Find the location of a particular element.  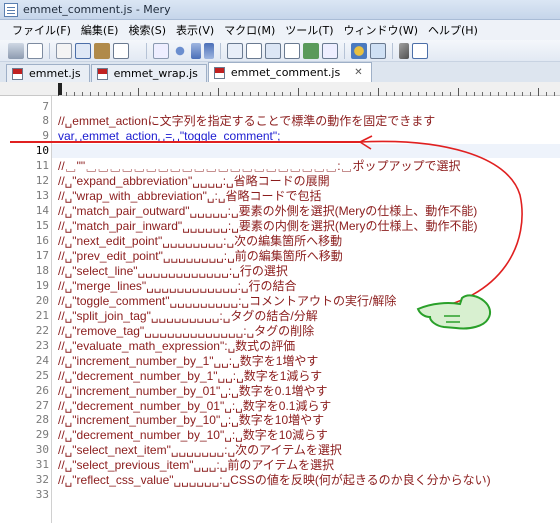

code-line: 24//␣"increment_number_by_1"␣␣:␣数字を1増やす is located at coordinates (280, 360).